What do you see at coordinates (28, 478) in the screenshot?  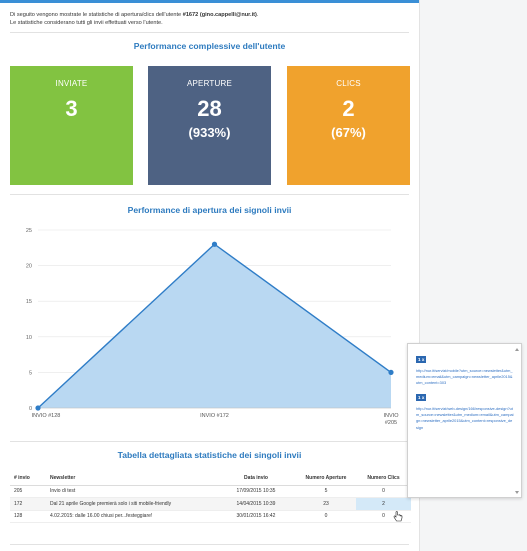 I see `header-invio: # invio` at bounding box center [28, 478].